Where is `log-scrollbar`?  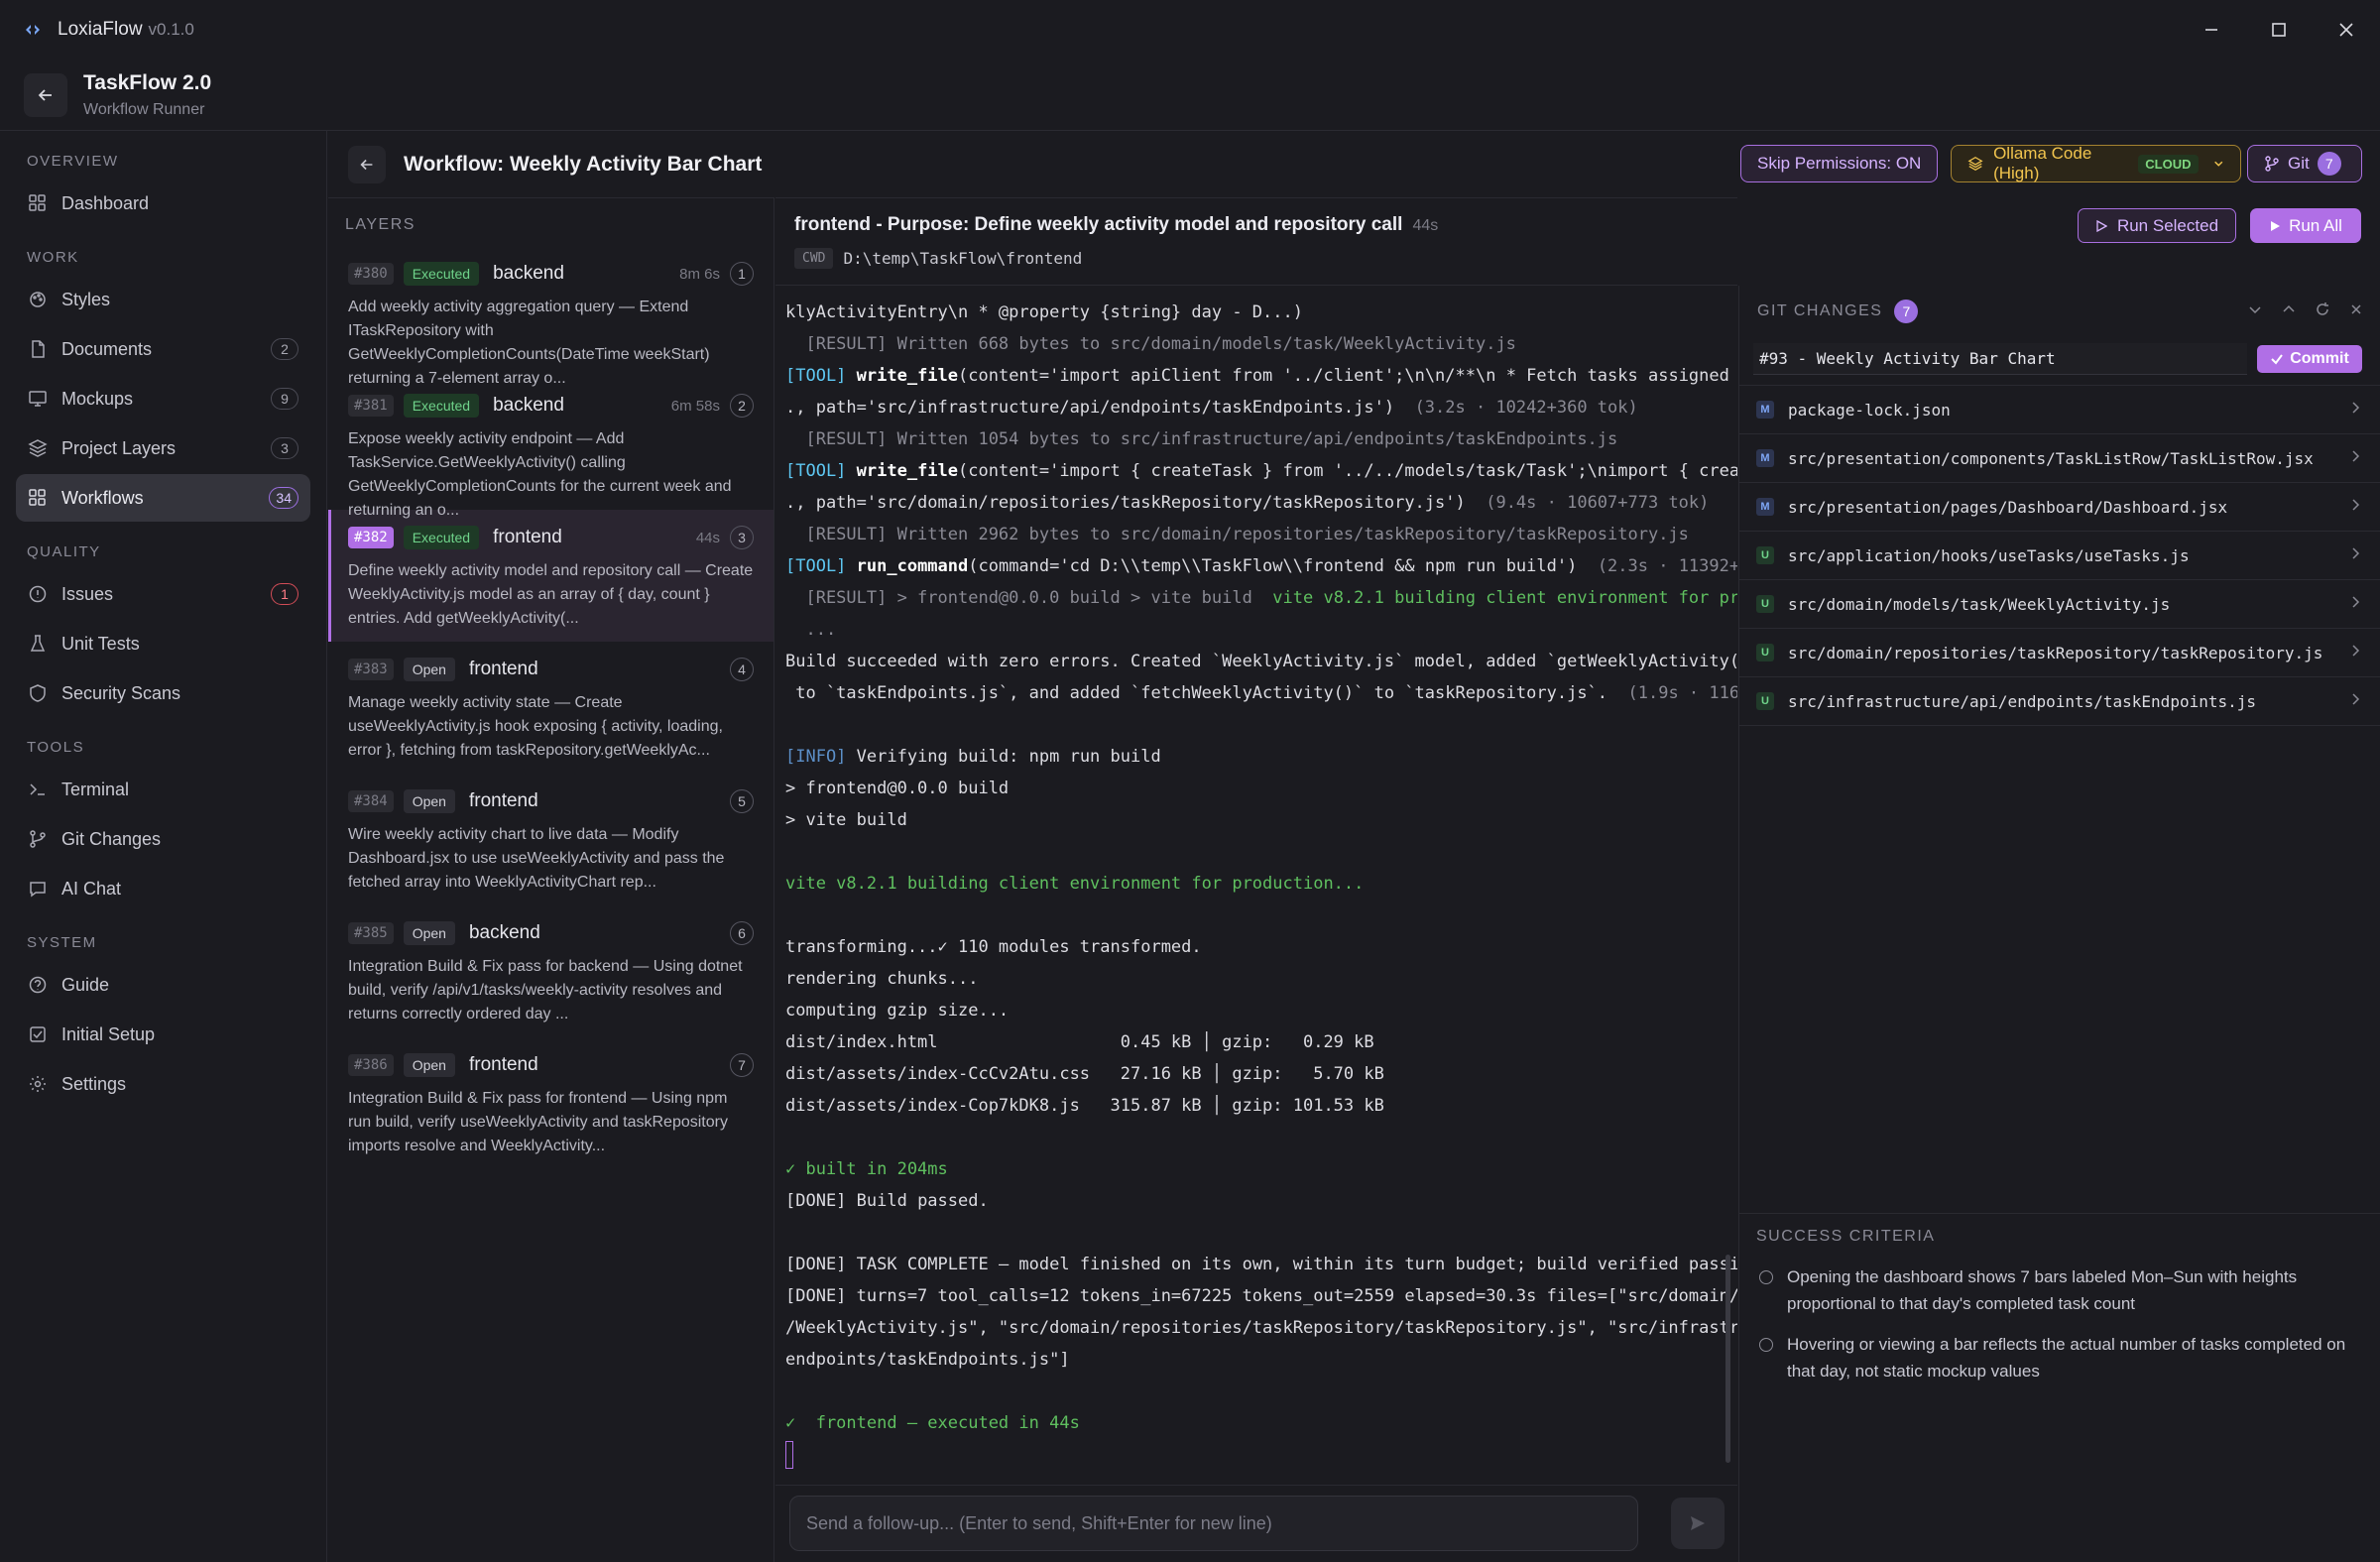
log-scrollbar is located at coordinates (1728, 1359).